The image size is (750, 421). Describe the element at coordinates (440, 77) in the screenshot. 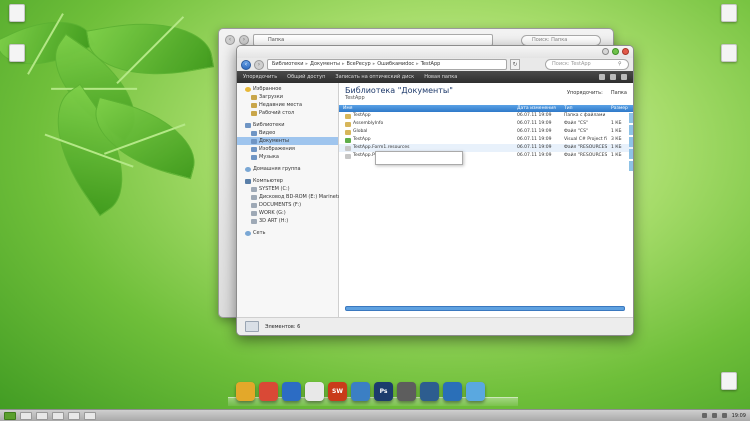

I see `new-folder-button: Новая папка` at that location.